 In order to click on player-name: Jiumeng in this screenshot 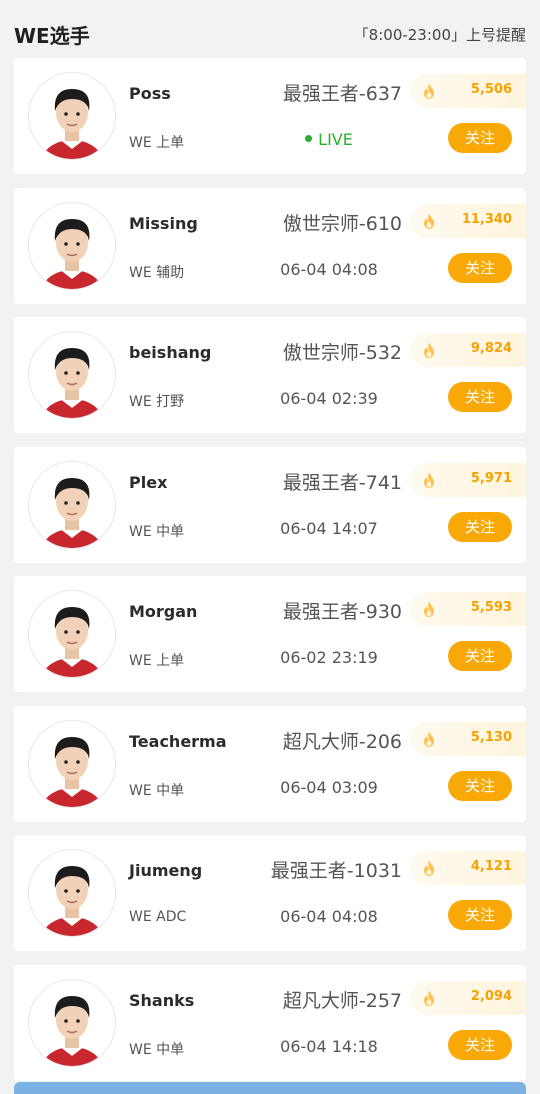, I will do `click(166, 870)`.